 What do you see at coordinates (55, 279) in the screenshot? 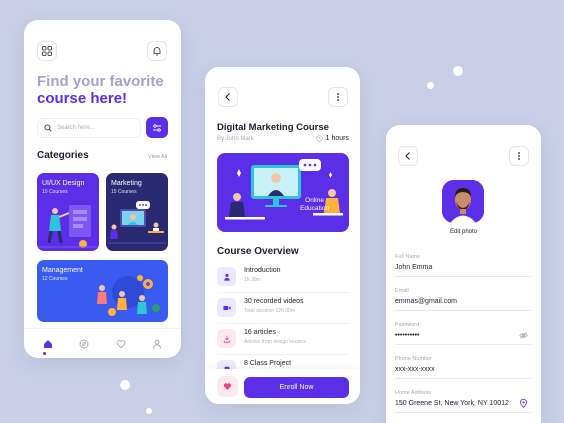
I see `category-count: 12 Courses` at bounding box center [55, 279].